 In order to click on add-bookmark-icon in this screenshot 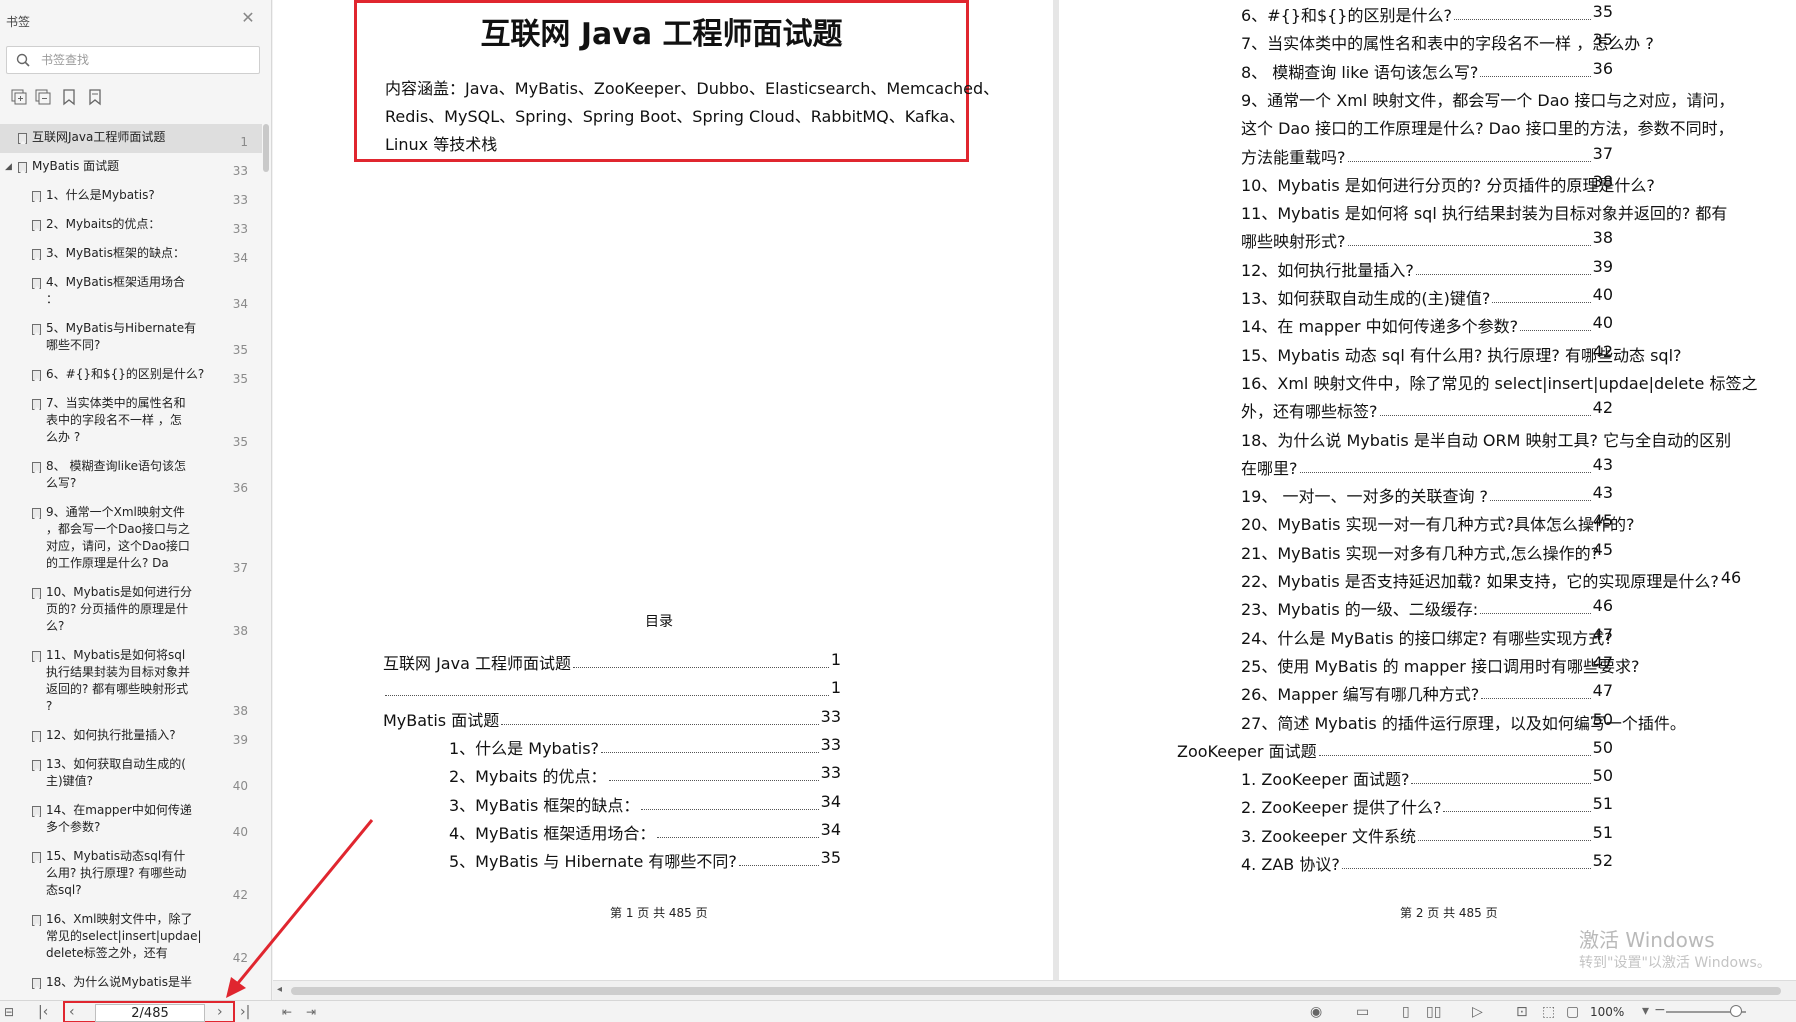, I will do `click(69, 97)`.